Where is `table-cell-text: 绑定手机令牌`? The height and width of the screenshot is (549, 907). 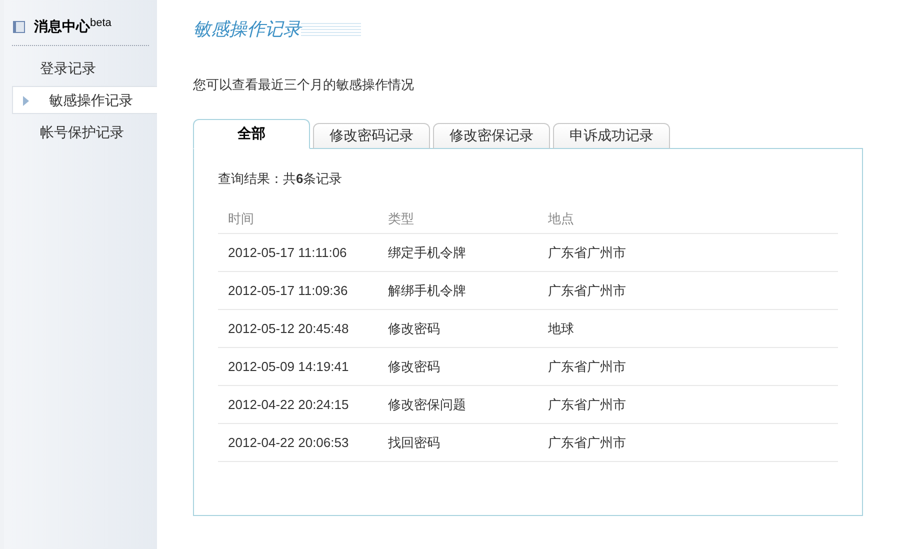
table-cell-text: 绑定手机令牌 is located at coordinates (427, 253).